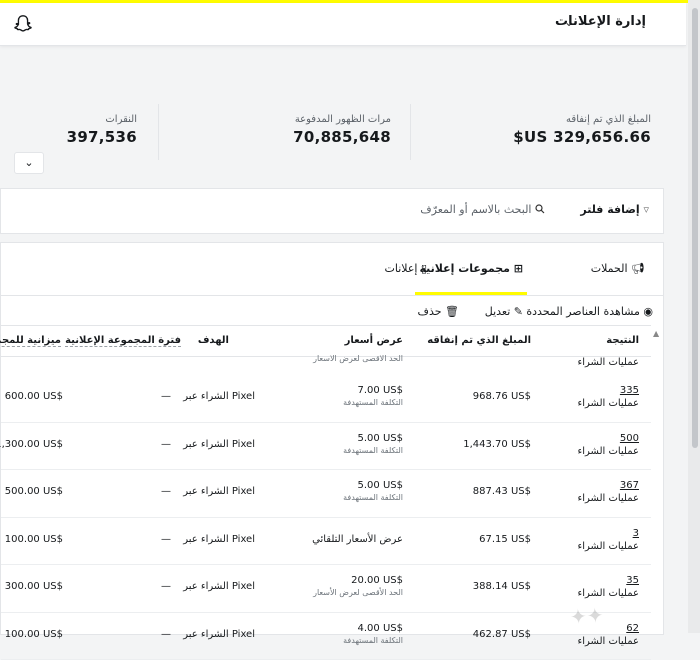 The width and height of the screenshot is (700, 660). Describe the element at coordinates (502, 396) in the screenshot. I see `row-spent: 968.76 US$` at that location.